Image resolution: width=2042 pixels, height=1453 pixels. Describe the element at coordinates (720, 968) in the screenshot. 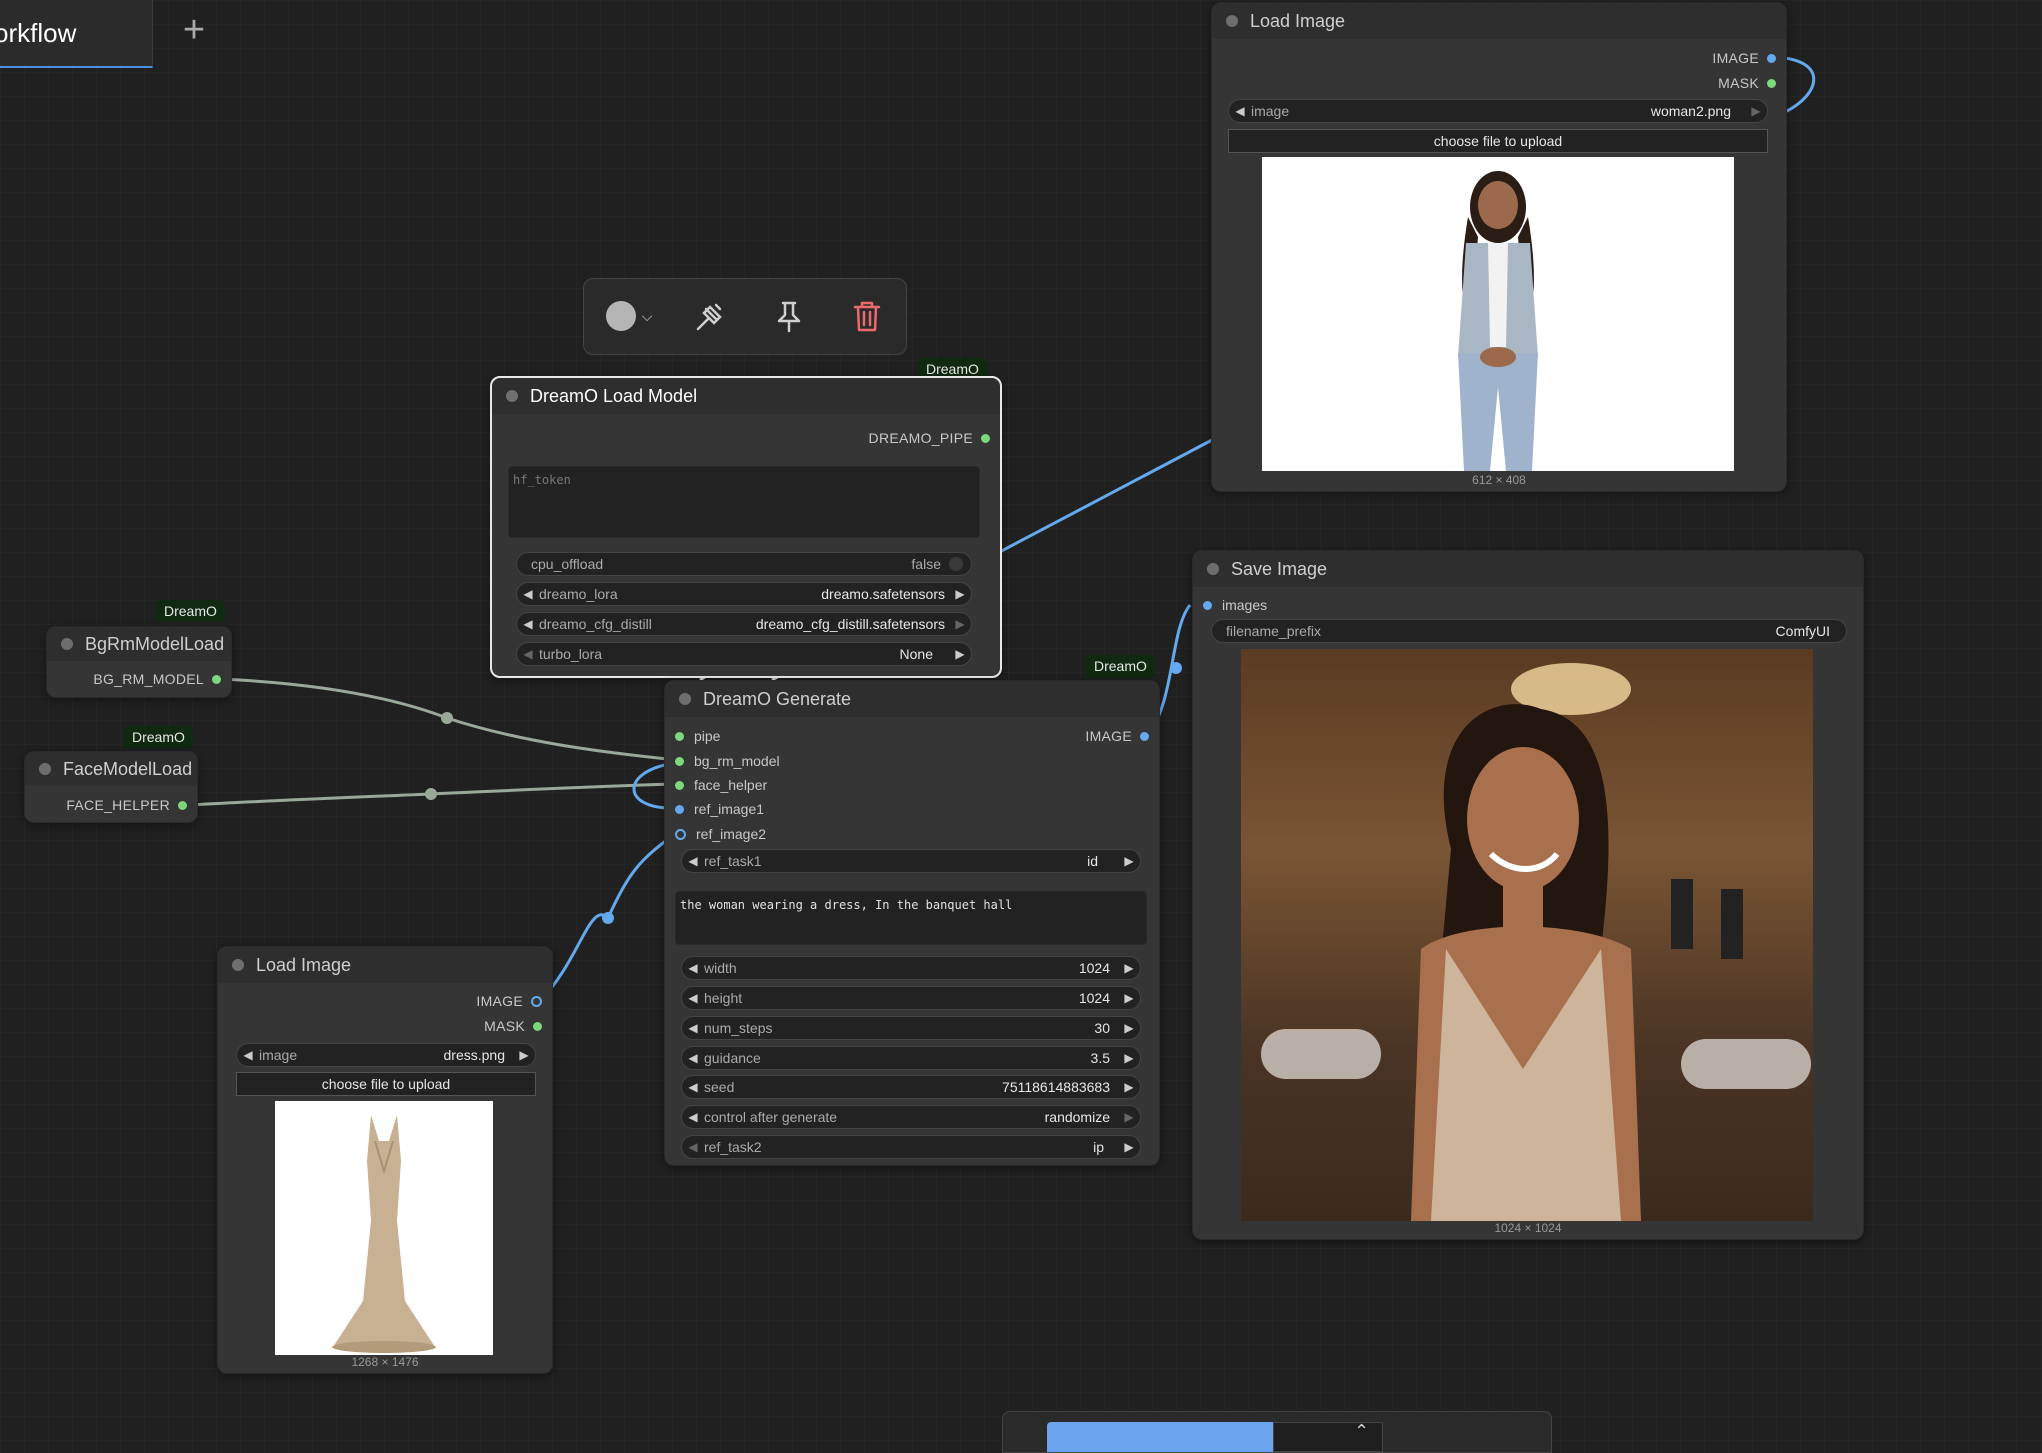

I see `widget-label: width` at that location.